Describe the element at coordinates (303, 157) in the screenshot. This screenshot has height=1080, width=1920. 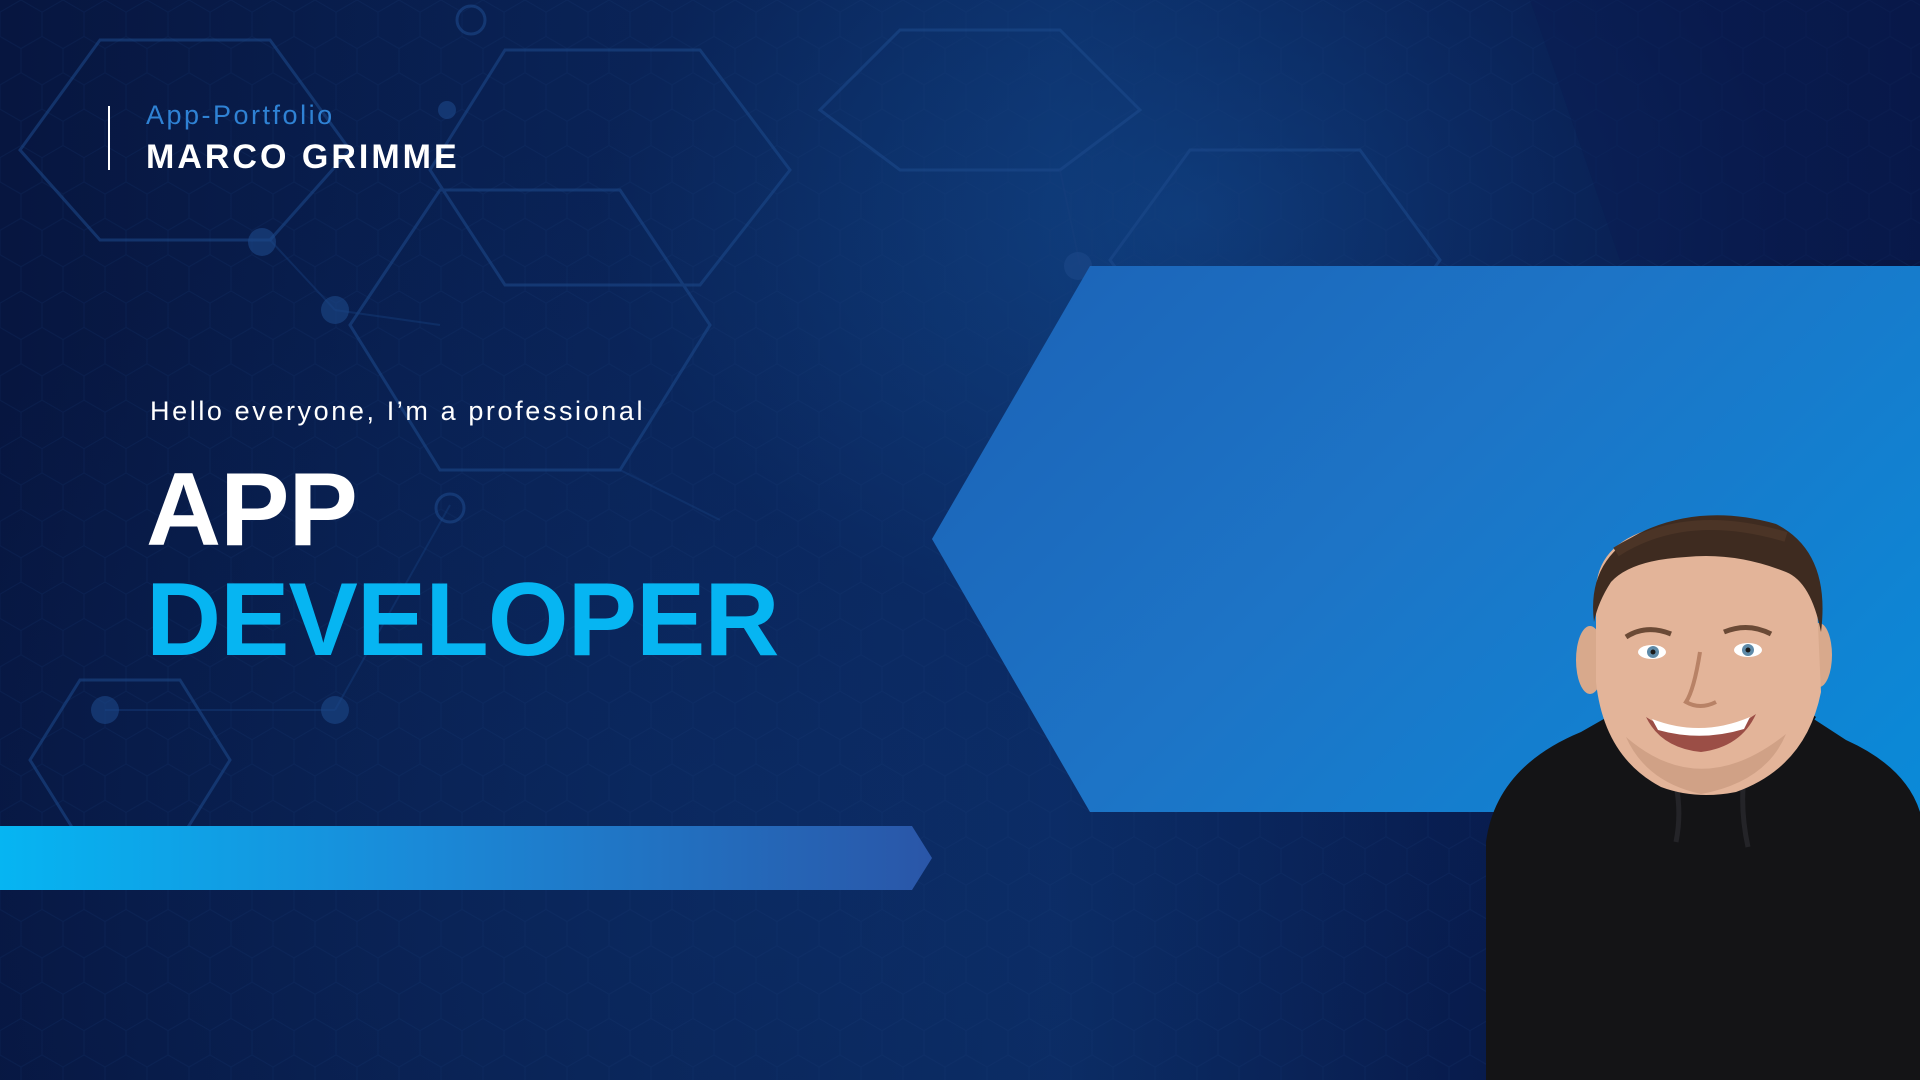
I see `author-name: MARCO GRIMME` at that location.